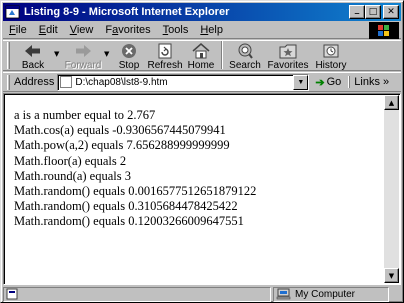 The width and height of the screenshot is (404, 303). I want to click on menu-bar: File Edit View Favorites Tools Help, so click(202, 30).